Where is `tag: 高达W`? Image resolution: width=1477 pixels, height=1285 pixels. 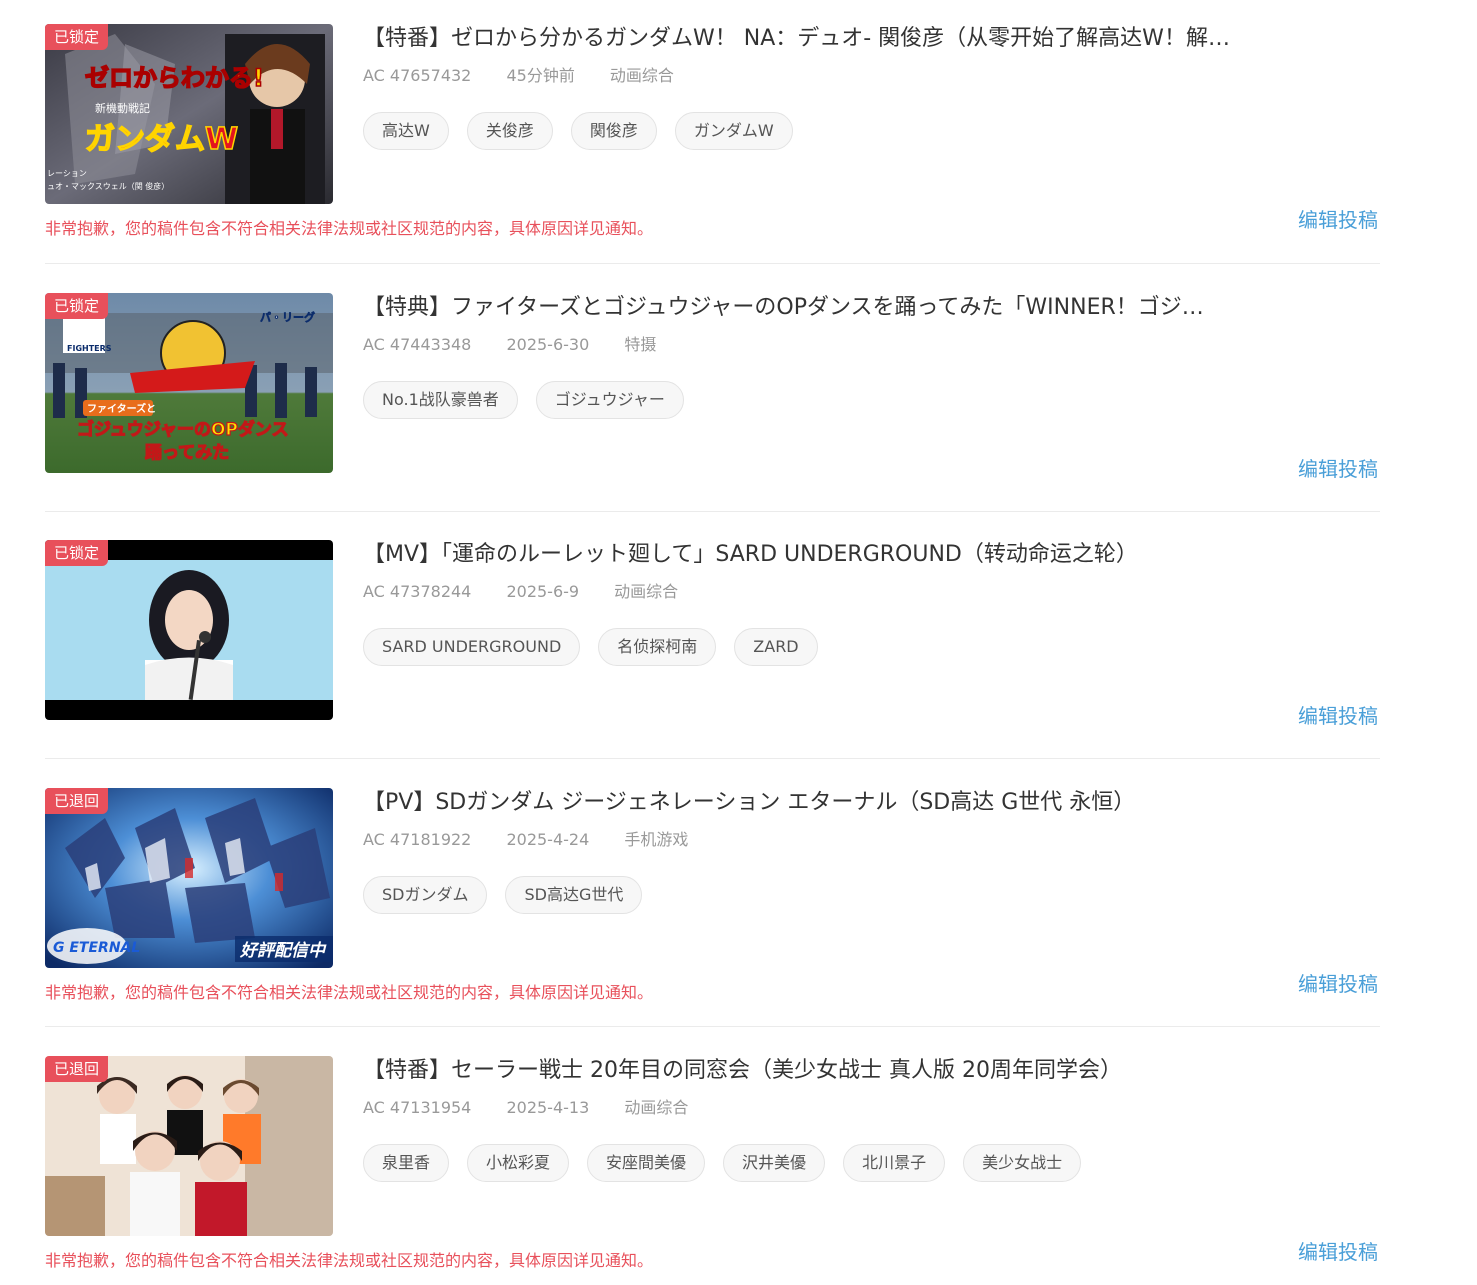 tag: 高达W is located at coordinates (406, 131).